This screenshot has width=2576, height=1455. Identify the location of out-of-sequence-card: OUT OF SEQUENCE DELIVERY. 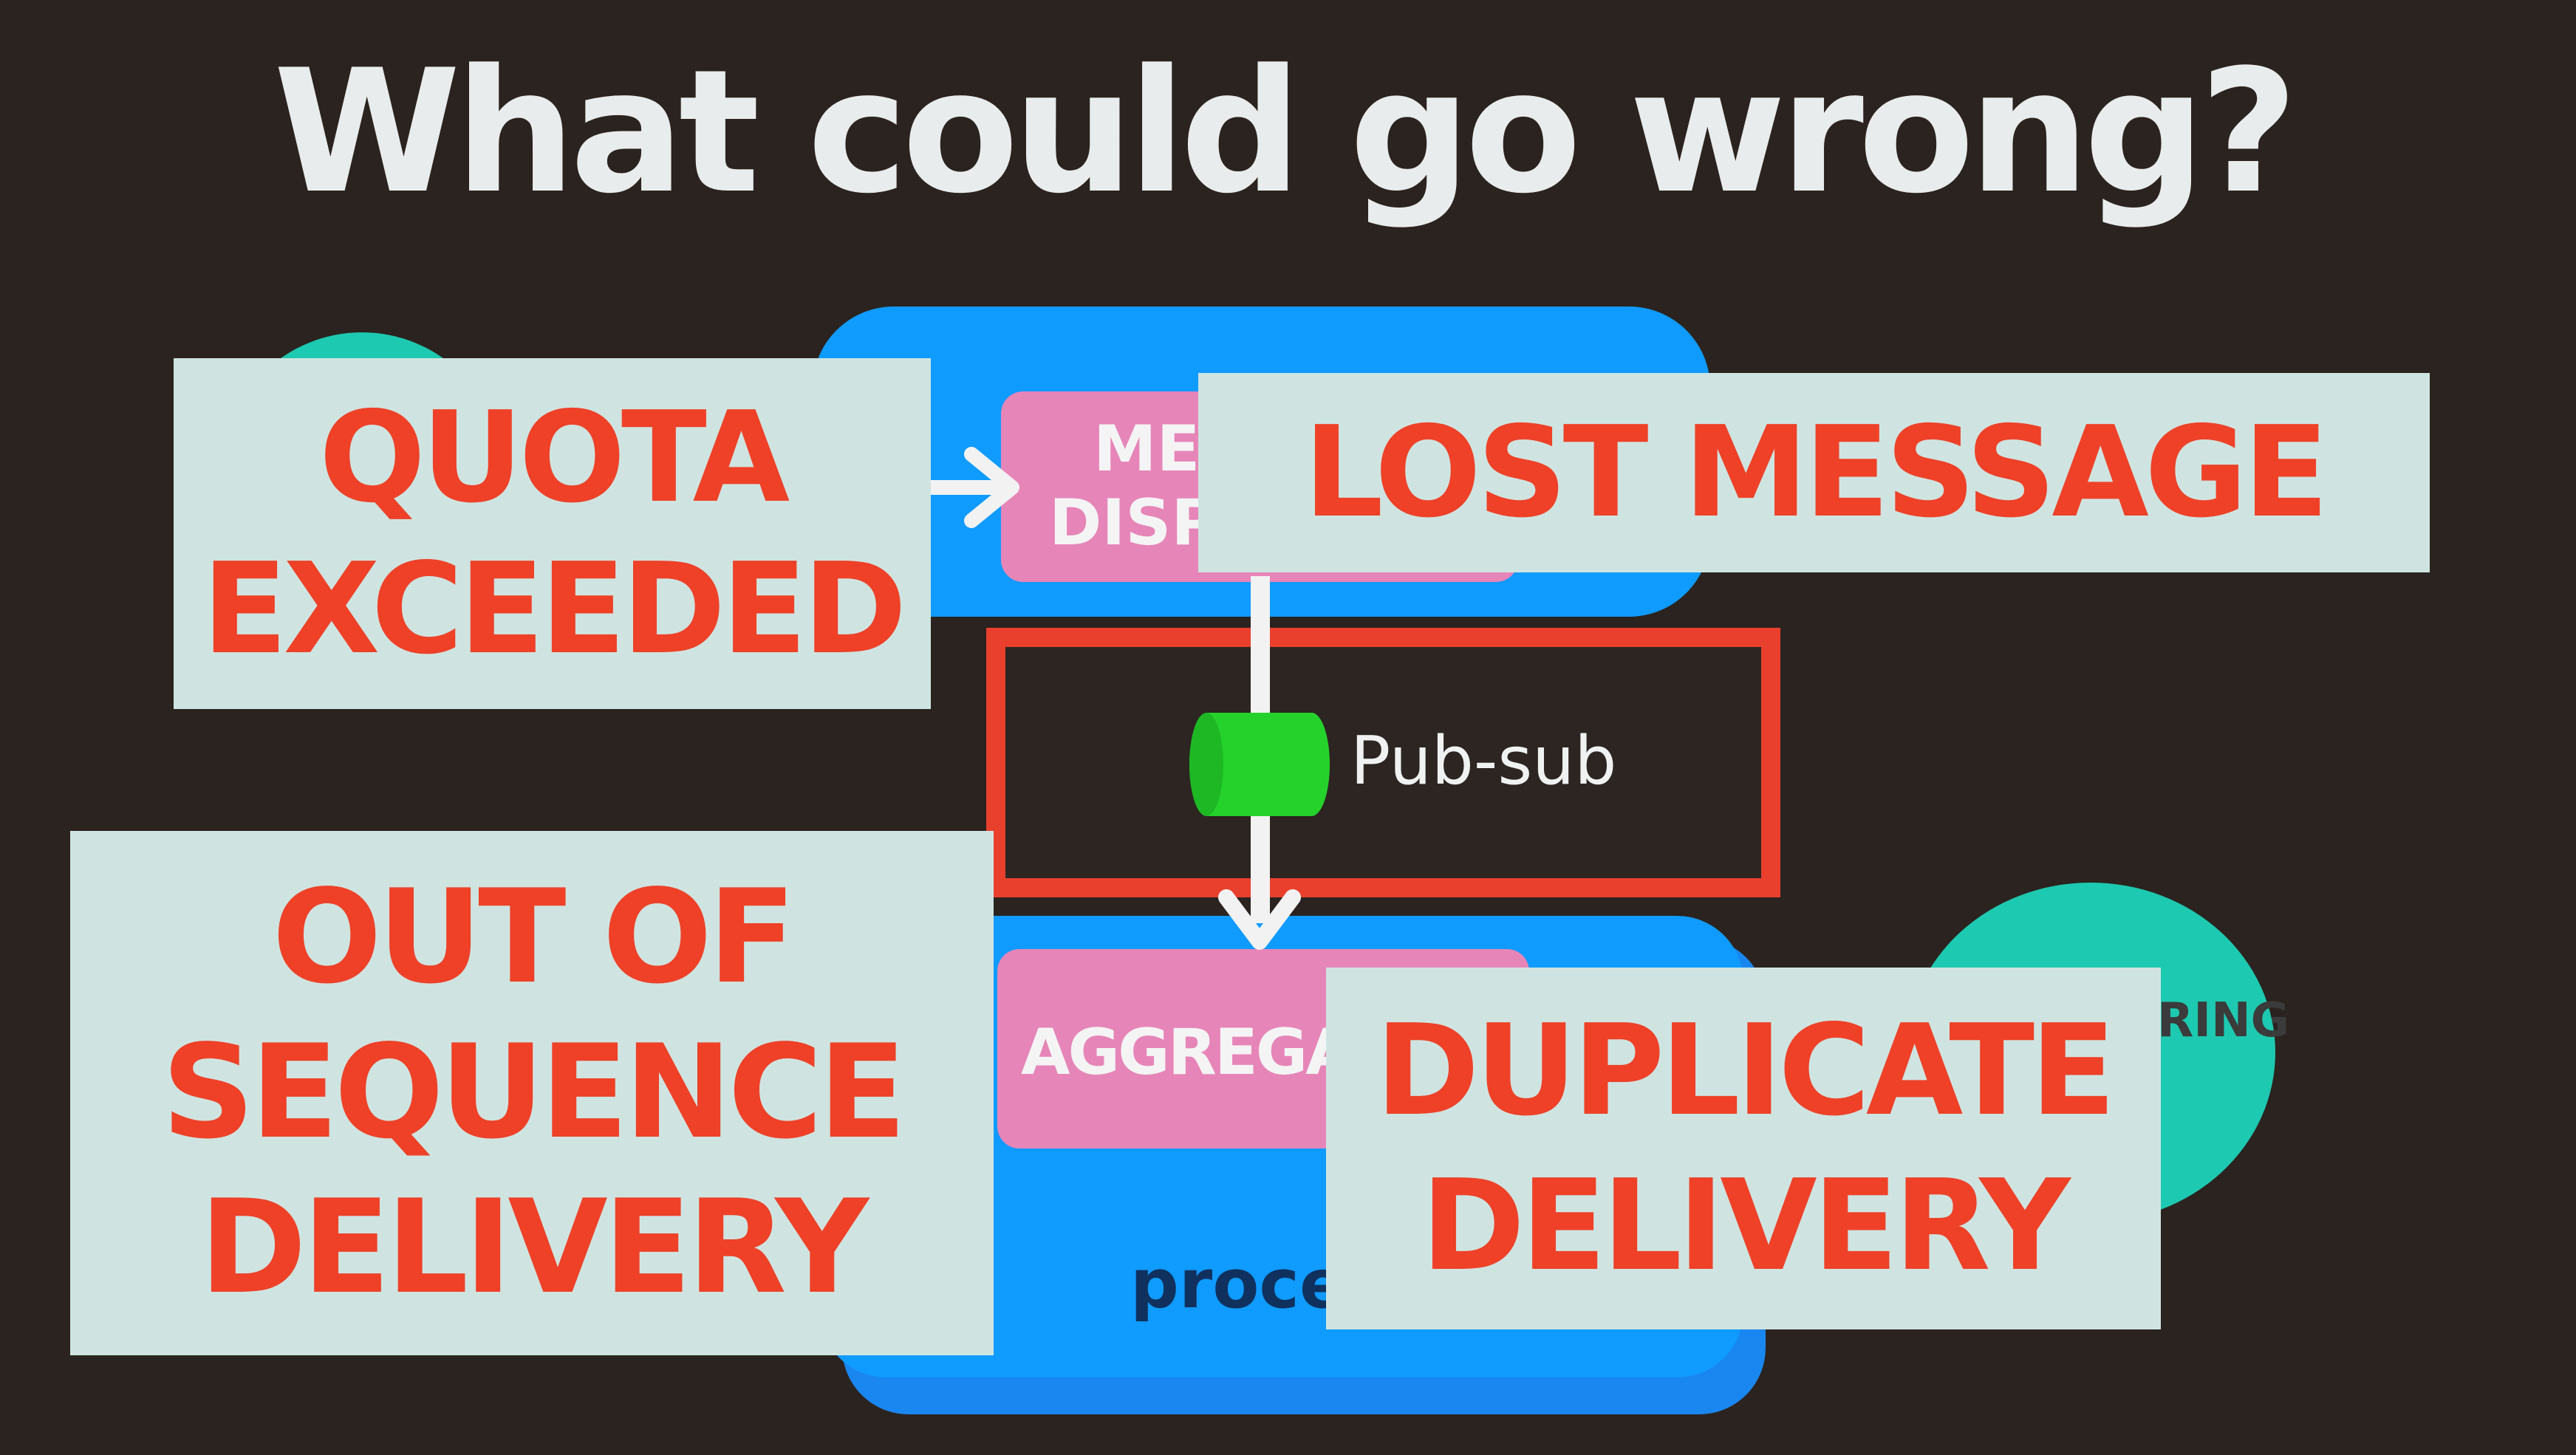
(532, 1093).